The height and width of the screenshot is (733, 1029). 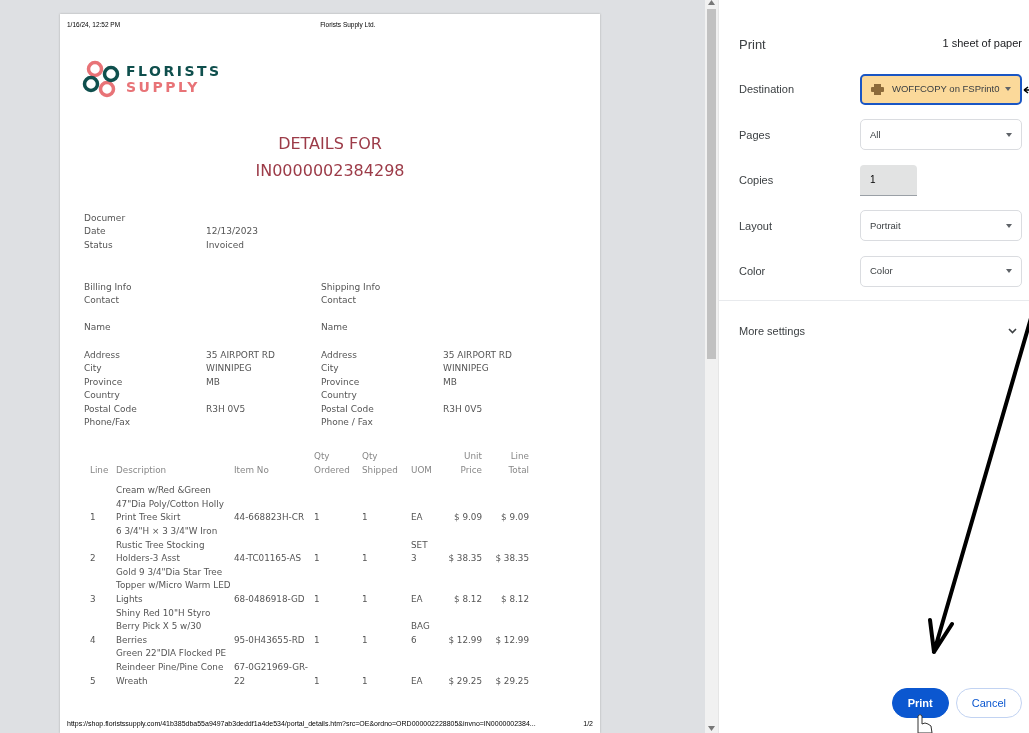 What do you see at coordinates (274, 545) in the screenshot?
I see `table-cell: 44-TC01165-AS` at bounding box center [274, 545].